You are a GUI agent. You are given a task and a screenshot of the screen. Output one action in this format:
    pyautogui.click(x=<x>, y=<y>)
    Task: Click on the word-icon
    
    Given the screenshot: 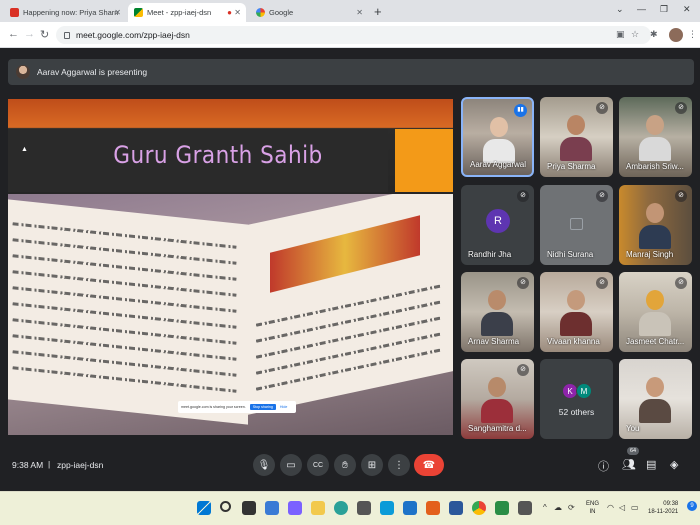 What is the action you would take?
    pyautogui.click(x=456, y=508)
    